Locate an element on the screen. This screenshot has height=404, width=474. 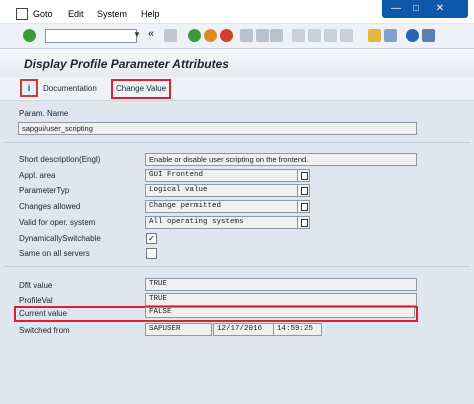
customize-layout-icon is located at coordinates (428, 35).